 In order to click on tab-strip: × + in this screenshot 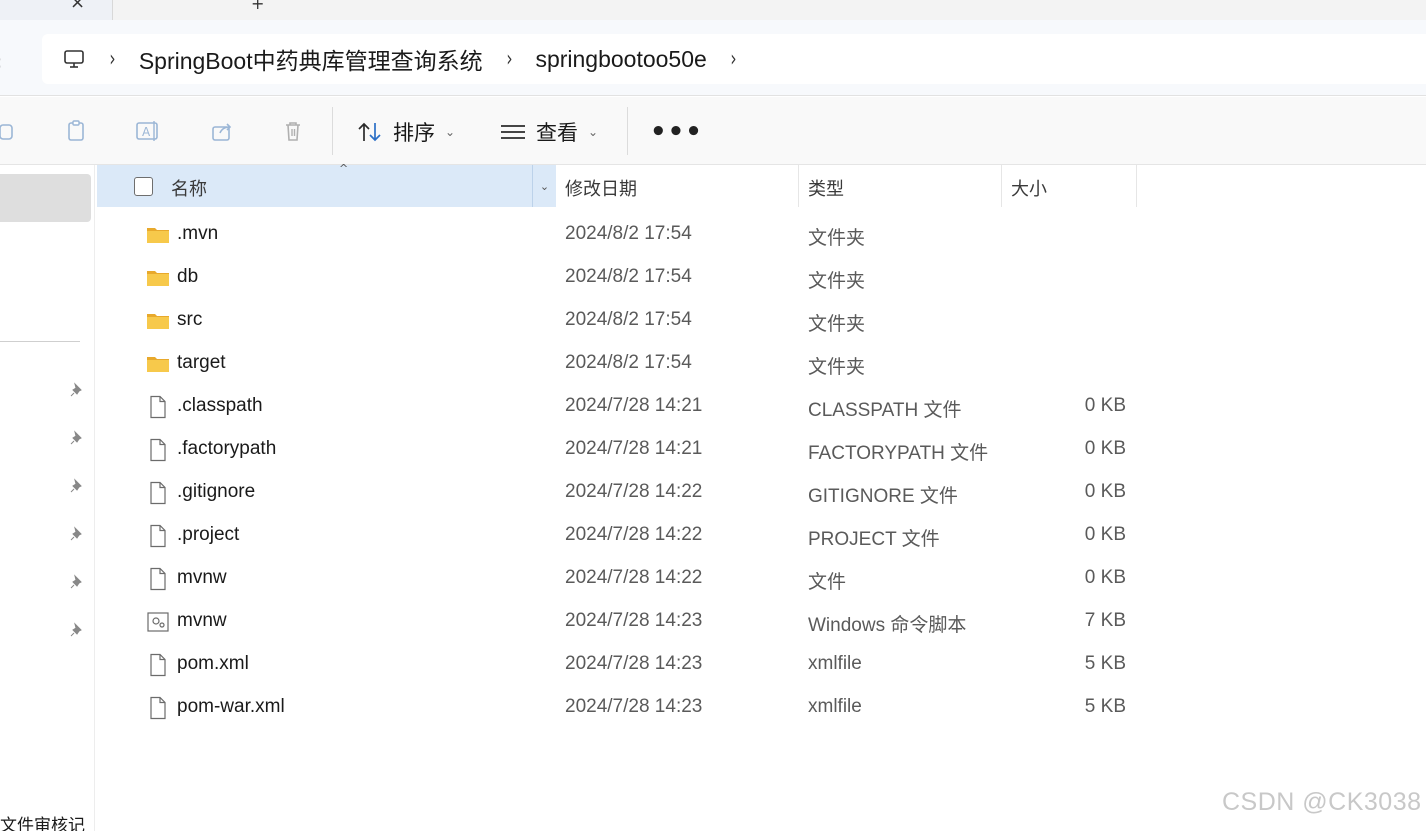, I will do `click(713, 10)`.